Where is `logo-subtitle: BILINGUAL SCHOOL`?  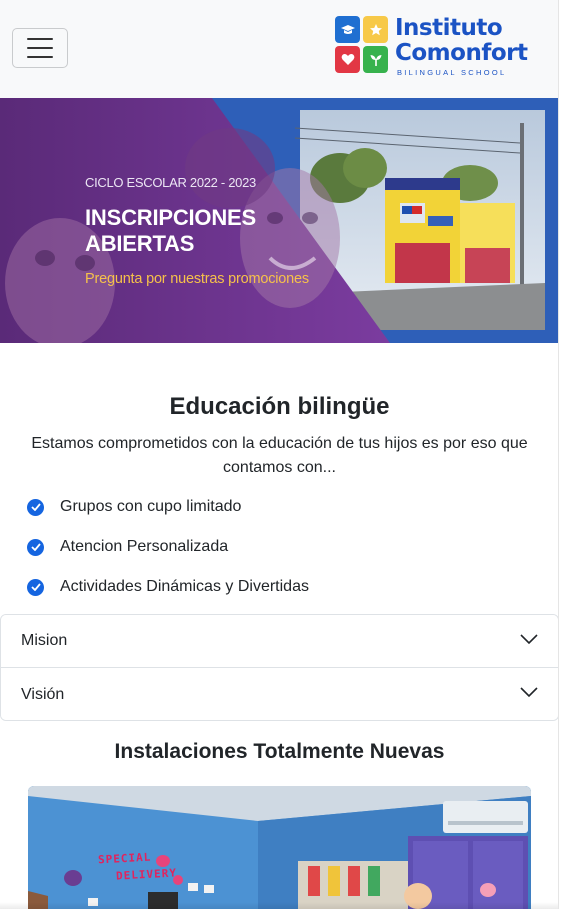
logo-subtitle: BILINGUAL SCHOOL is located at coordinates (452, 72).